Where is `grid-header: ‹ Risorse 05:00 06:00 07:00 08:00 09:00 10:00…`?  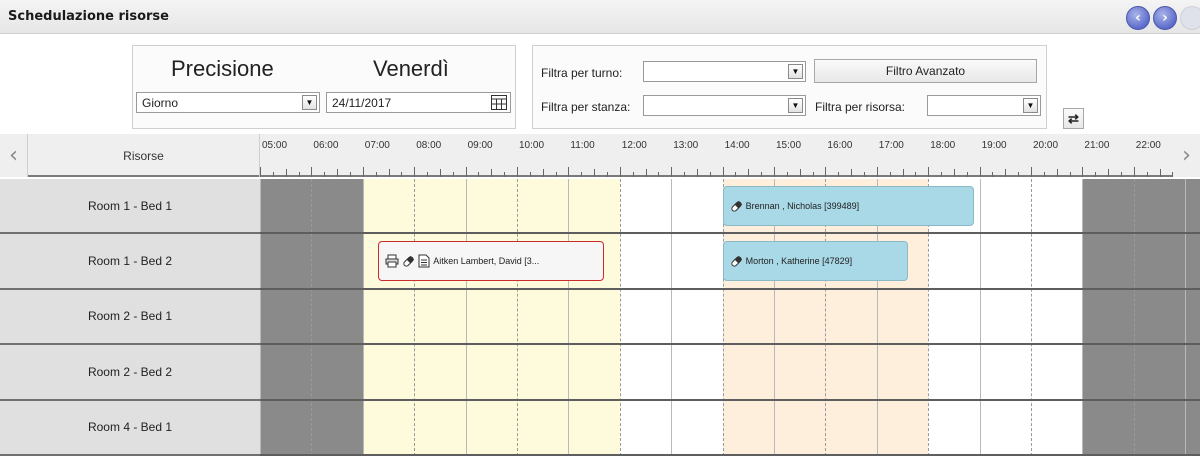 grid-header: ‹ Risorse 05:00 06:00 07:00 08:00 09:00 10:00… is located at coordinates (600, 155).